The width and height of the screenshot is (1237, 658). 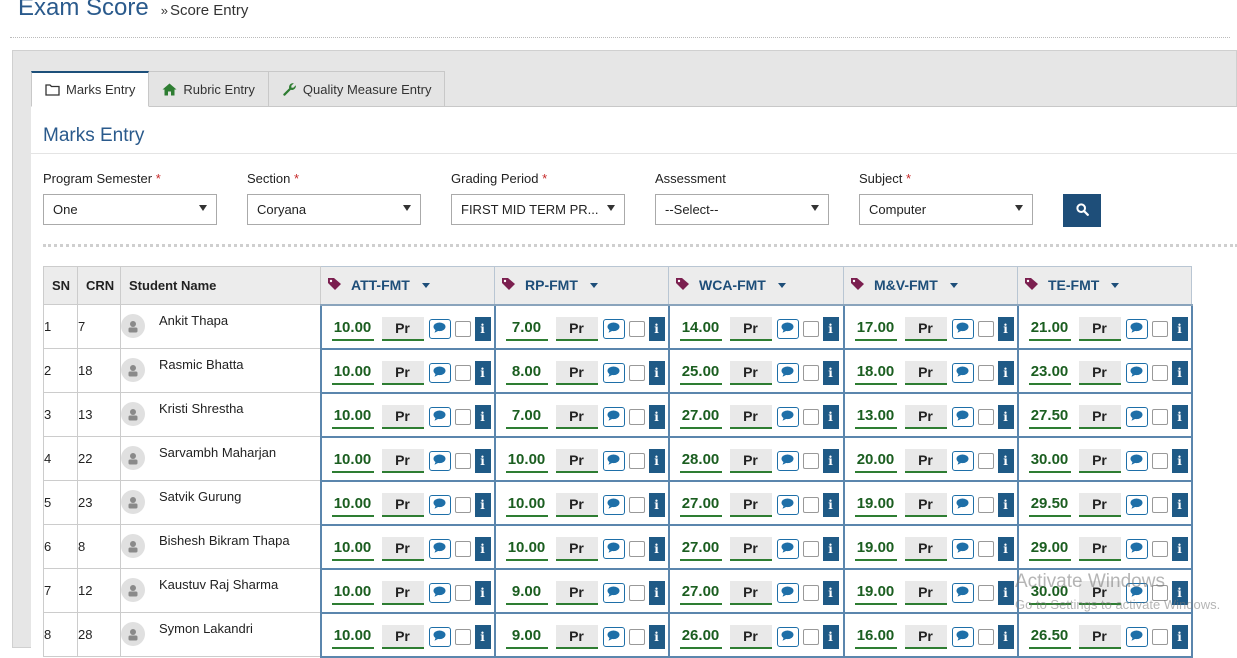 I want to click on caret-down-icon, so click(x=781, y=285).